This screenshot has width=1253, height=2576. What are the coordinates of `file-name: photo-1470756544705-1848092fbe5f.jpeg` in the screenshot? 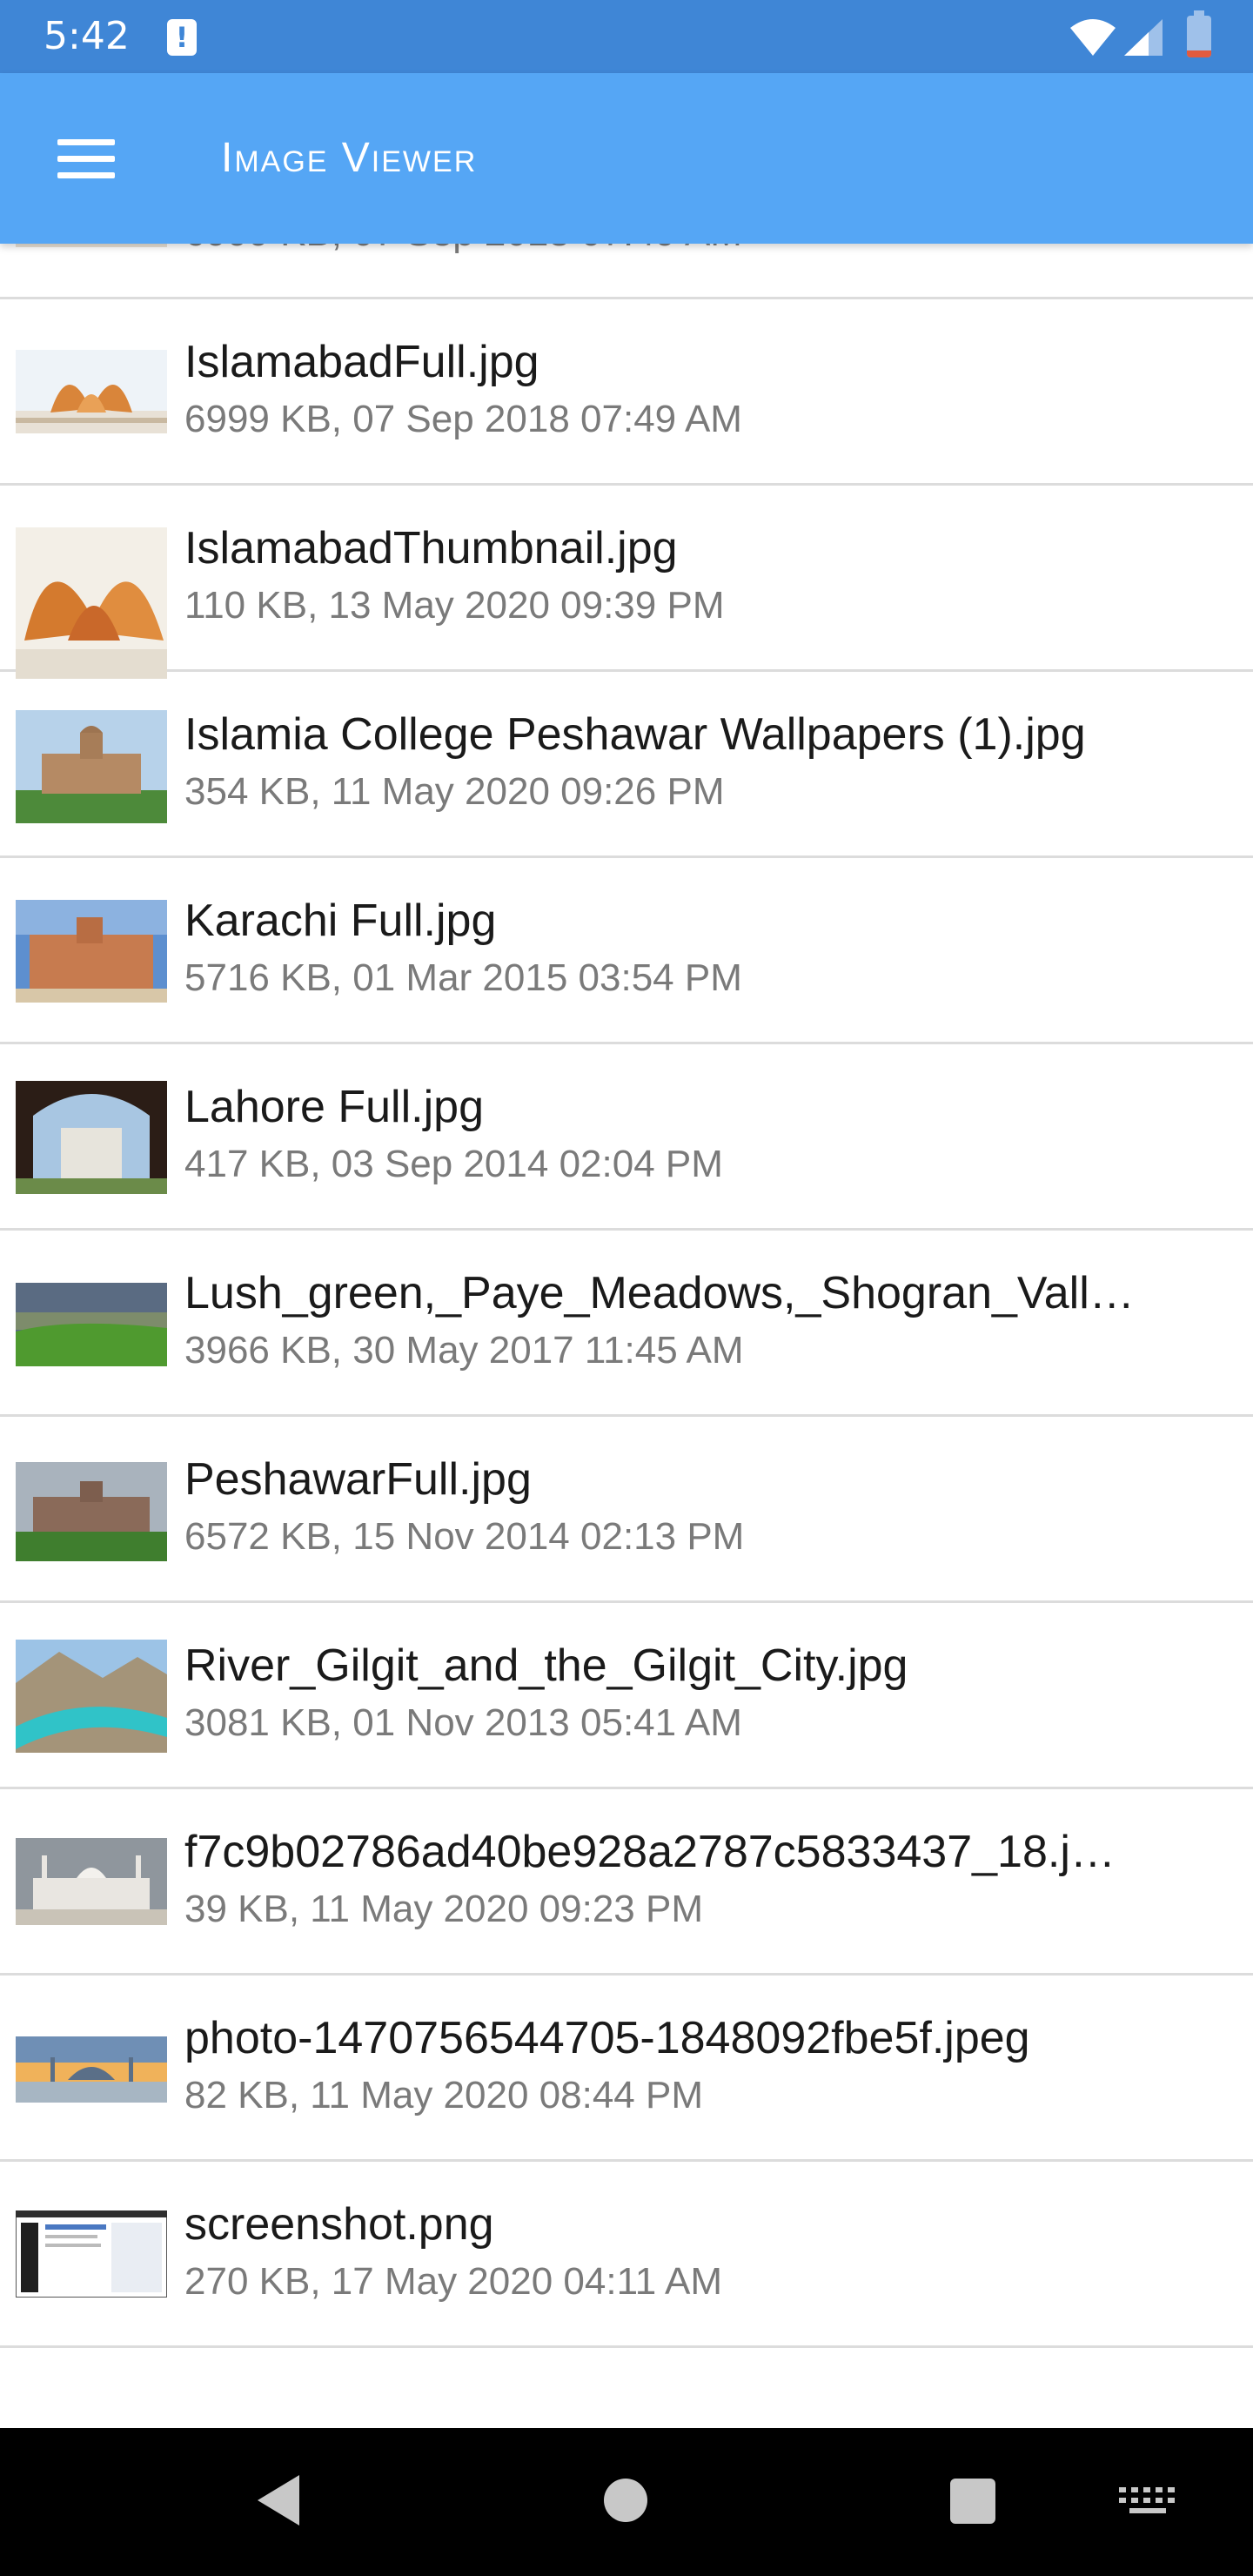 It's located at (607, 2038).